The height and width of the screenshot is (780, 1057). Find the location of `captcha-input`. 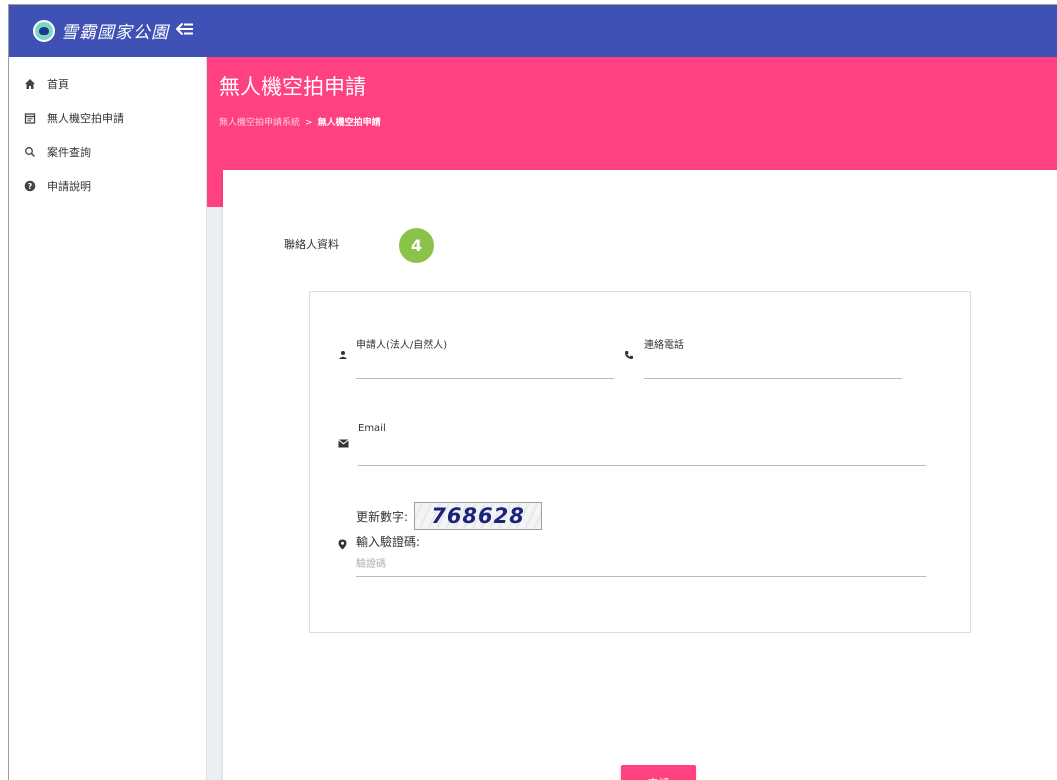

captcha-input is located at coordinates (639, 564).